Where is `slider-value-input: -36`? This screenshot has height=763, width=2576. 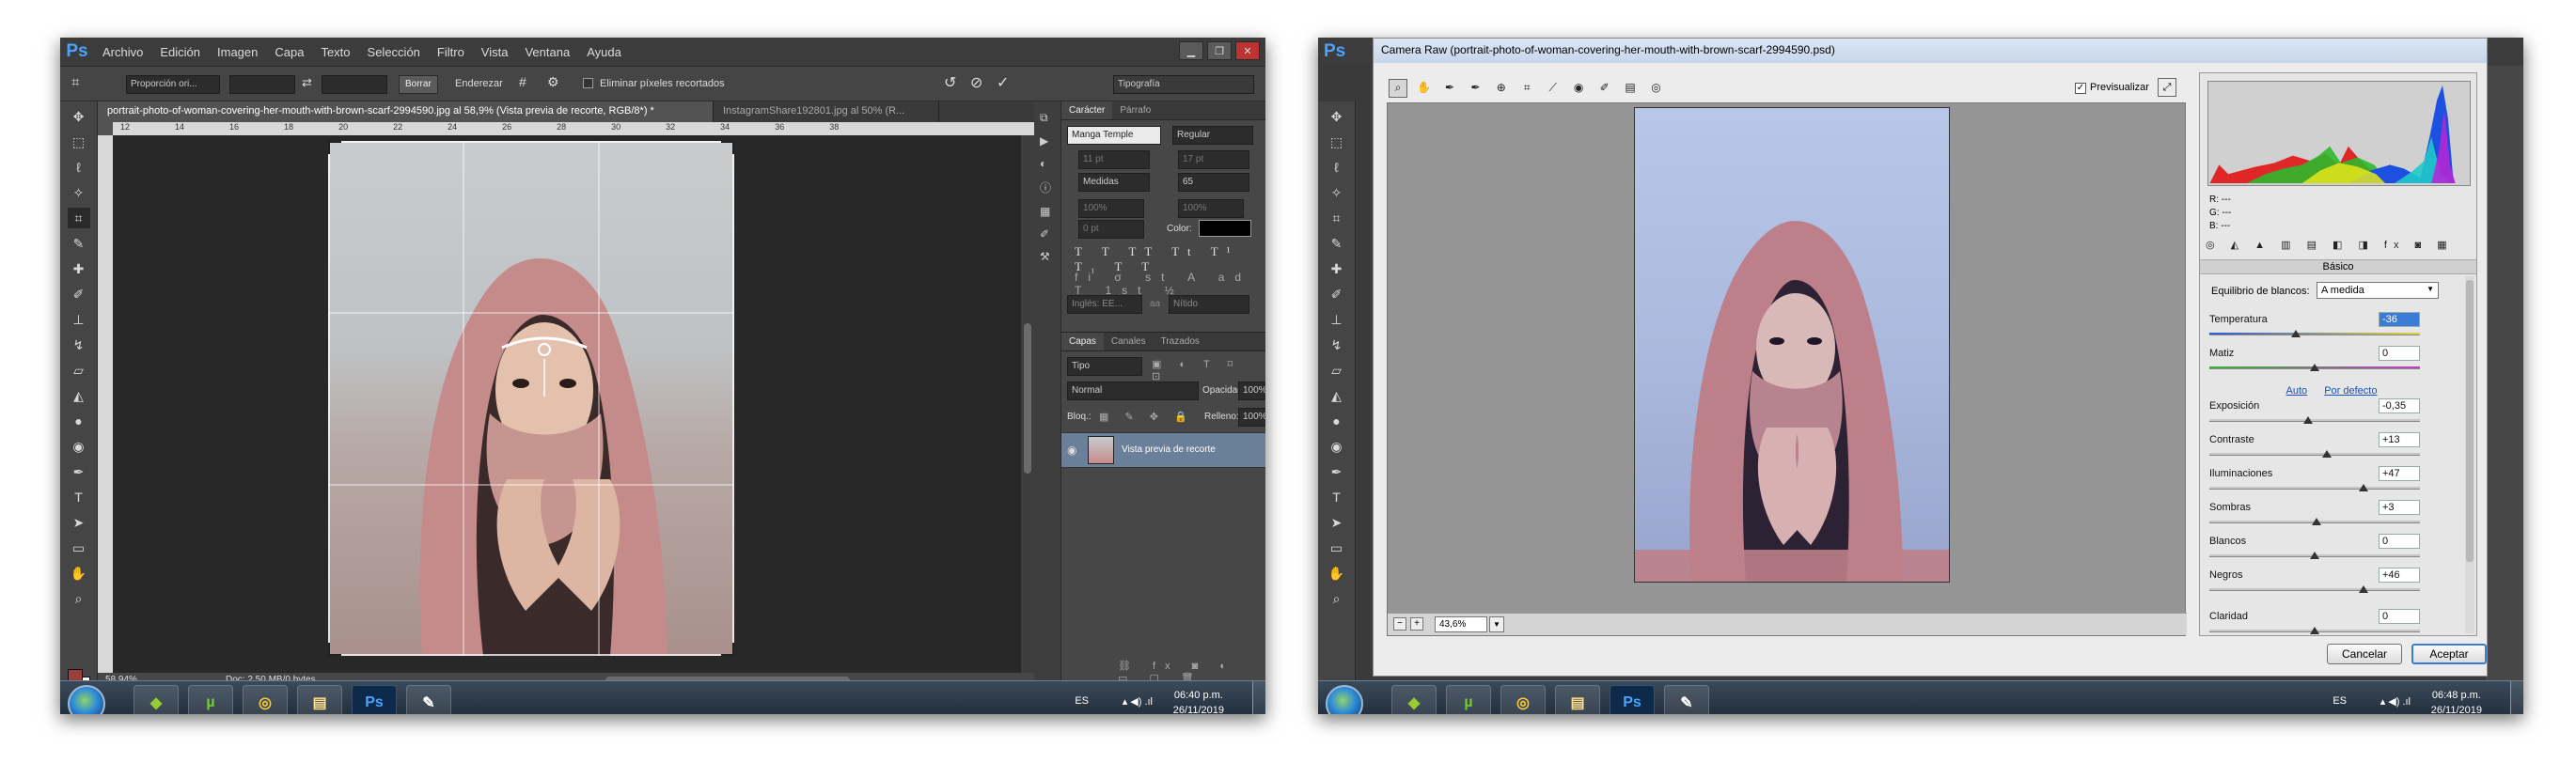 slider-value-input: -36 is located at coordinates (2400, 320).